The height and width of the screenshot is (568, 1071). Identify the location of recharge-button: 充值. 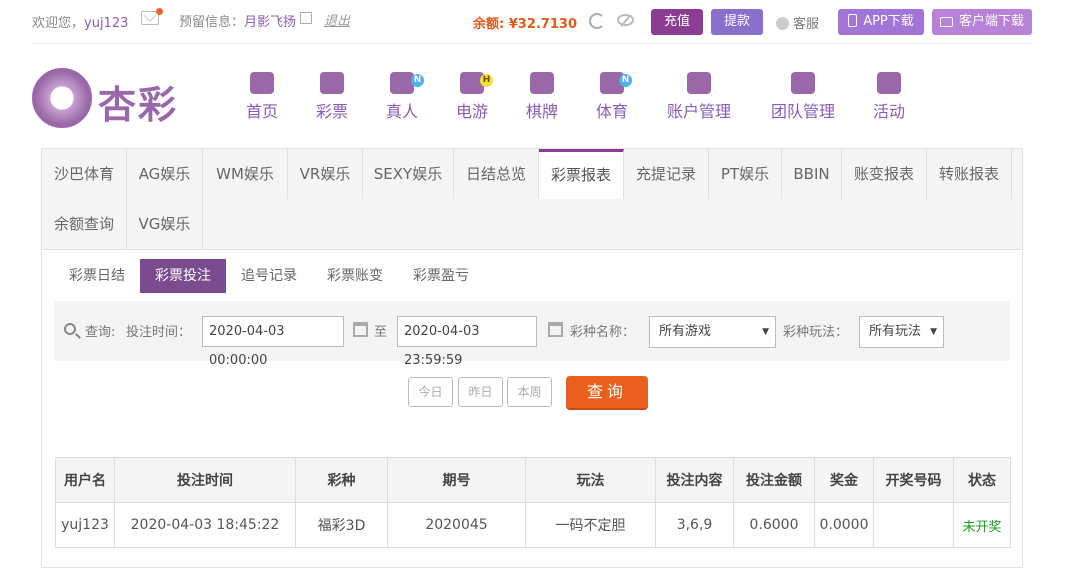
(677, 22).